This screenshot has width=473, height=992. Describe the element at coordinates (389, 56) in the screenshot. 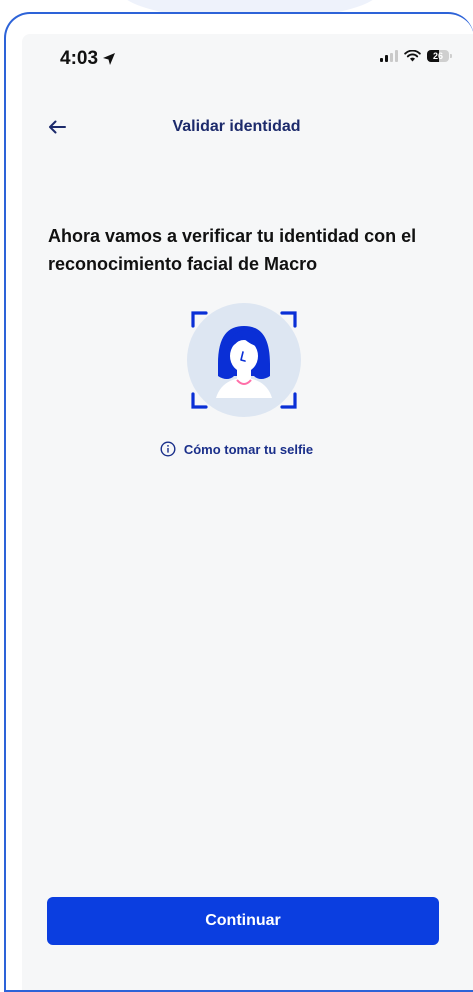

I see `cellular-signal-icon` at that location.